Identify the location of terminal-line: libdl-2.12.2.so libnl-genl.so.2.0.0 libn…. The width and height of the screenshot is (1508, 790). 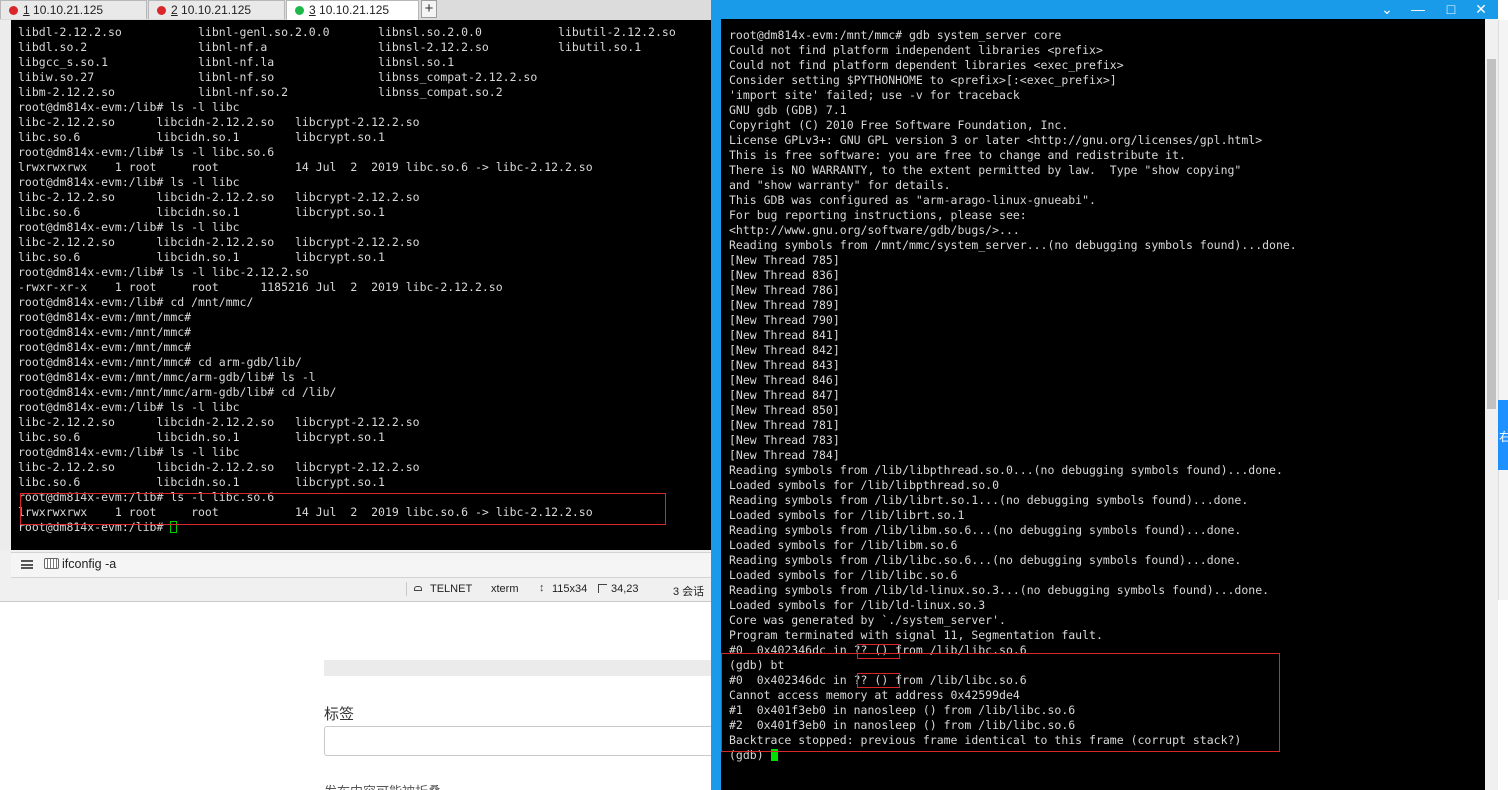
(347, 32).